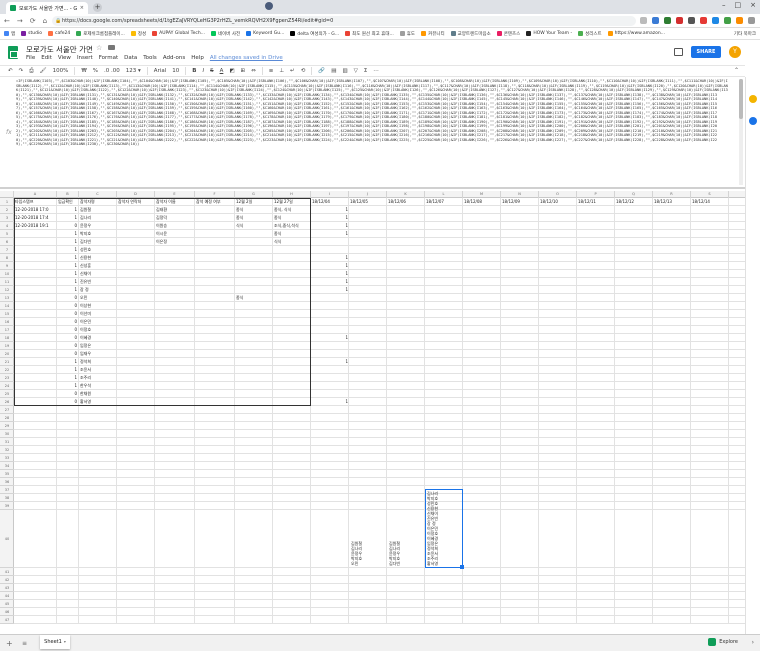  What do you see at coordinates (98, 250) in the screenshot?
I see `cell: 성민호` at bounding box center [98, 250].